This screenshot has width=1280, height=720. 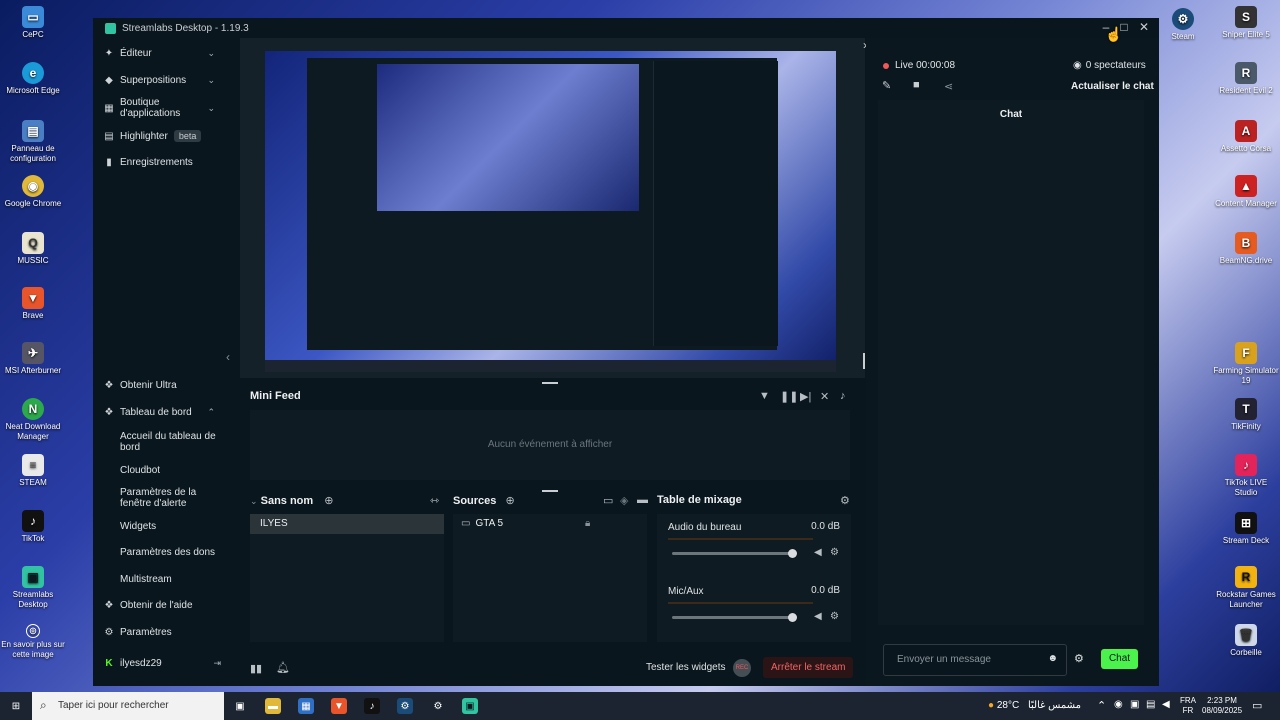 What do you see at coordinates (624, 500) in the screenshot?
I see `source-group-icon: ◈` at bounding box center [624, 500].